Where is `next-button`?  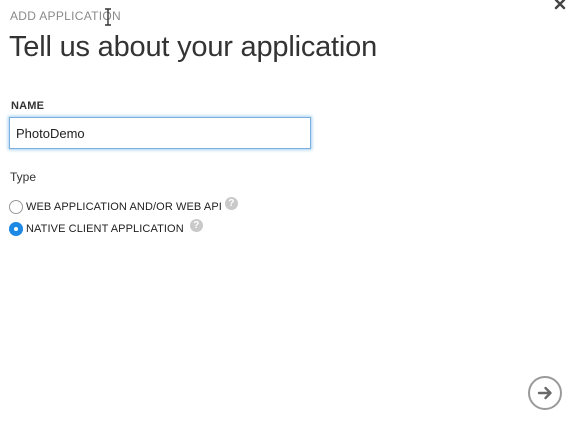
next-button is located at coordinates (545, 393).